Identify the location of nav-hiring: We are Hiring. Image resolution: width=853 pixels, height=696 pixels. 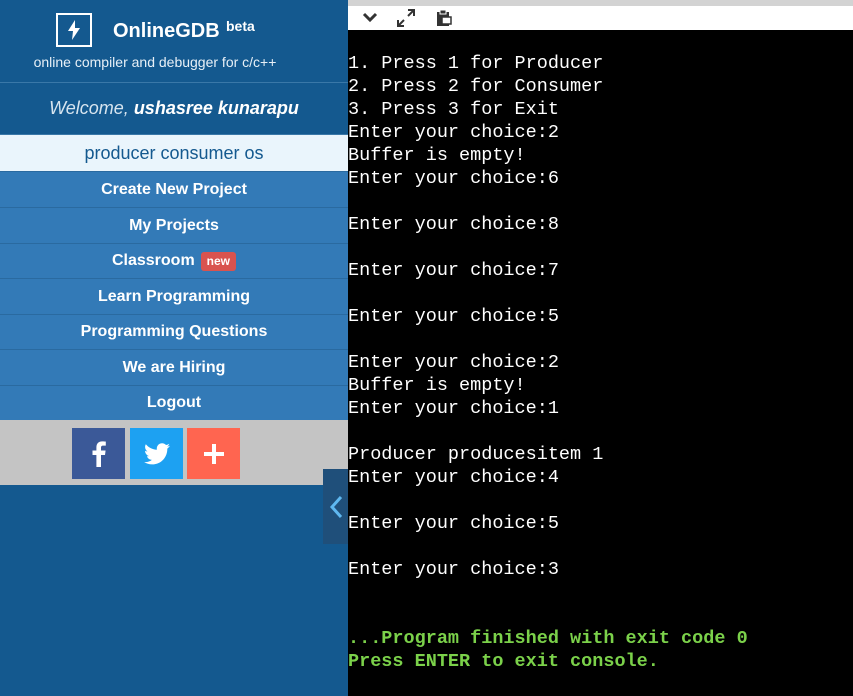
(174, 367).